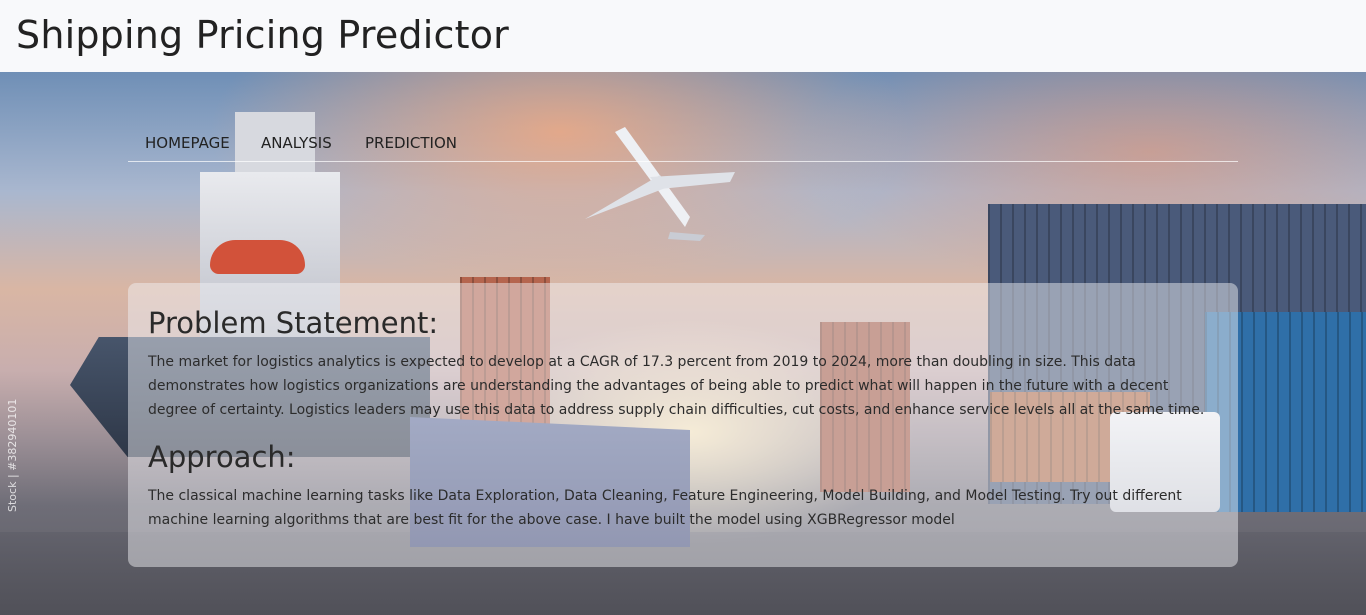 Image resolution: width=1366 pixels, height=615 pixels. What do you see at coordinates (257, 257) in the screenshot?
I see `lifeboat` at bounding box center [257, 257].